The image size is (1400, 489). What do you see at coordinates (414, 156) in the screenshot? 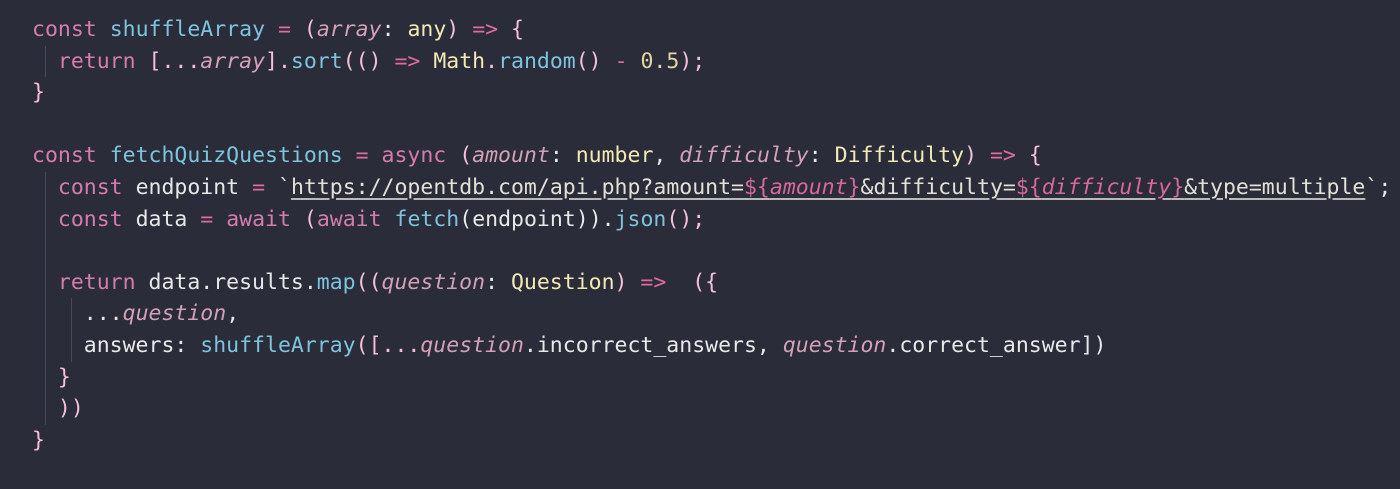
I see `keyword-async: async` at bounding box center [414, 156].